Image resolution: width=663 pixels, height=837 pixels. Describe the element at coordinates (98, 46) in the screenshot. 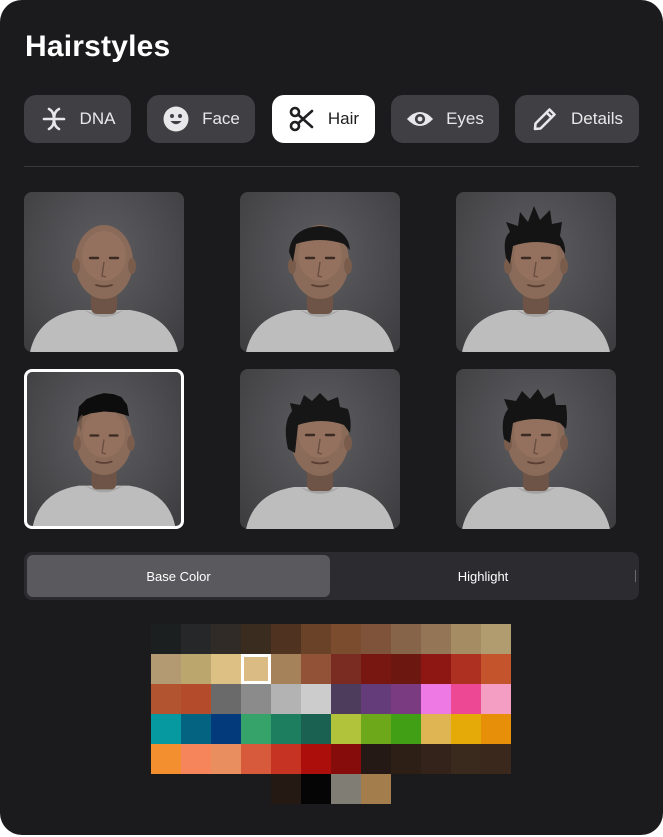

I see `page-title: Hairstyles` at that location.